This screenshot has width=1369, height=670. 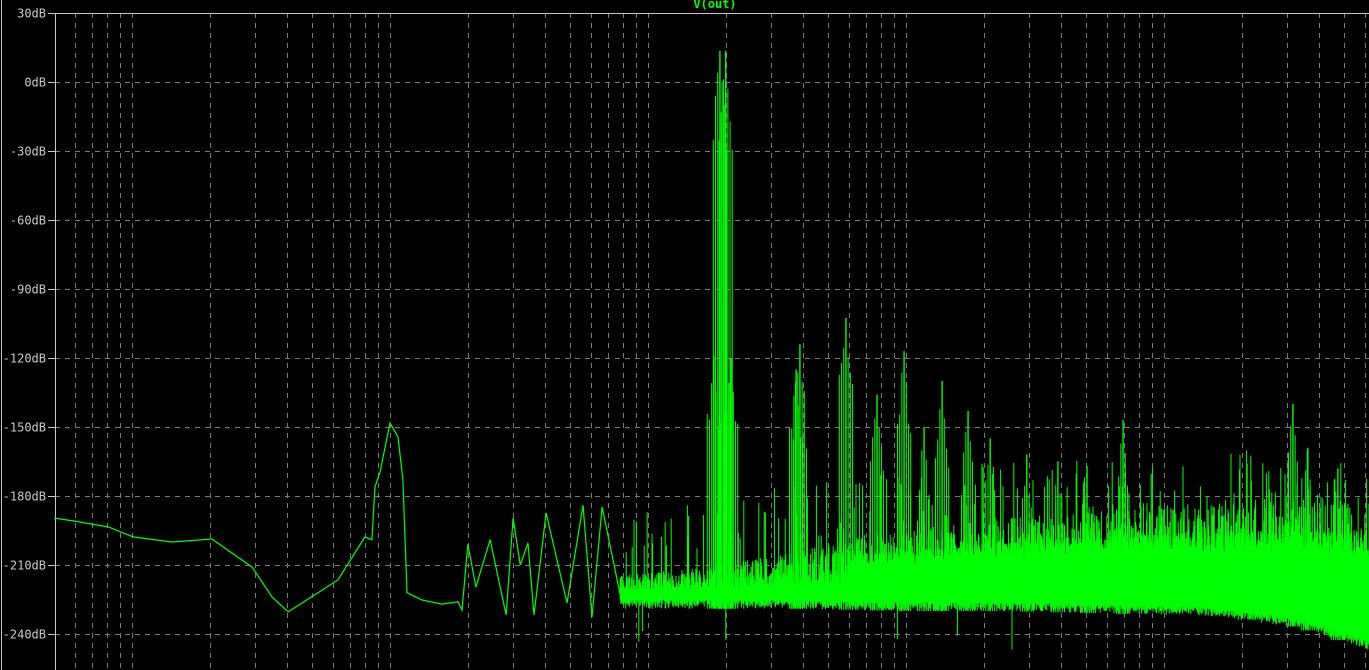 What do you see at coordinates (28, 290) in the screenshot?
I see `y-tick-label: -90dB` at bounding box center [28, 290].